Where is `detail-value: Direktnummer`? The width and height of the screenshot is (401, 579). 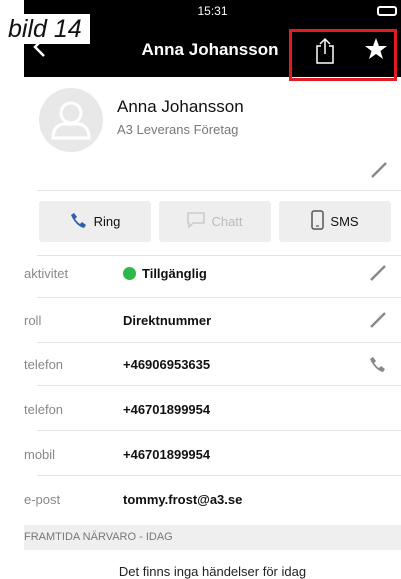 detail-value: Direktnummer is located at coordinates (167, 320).